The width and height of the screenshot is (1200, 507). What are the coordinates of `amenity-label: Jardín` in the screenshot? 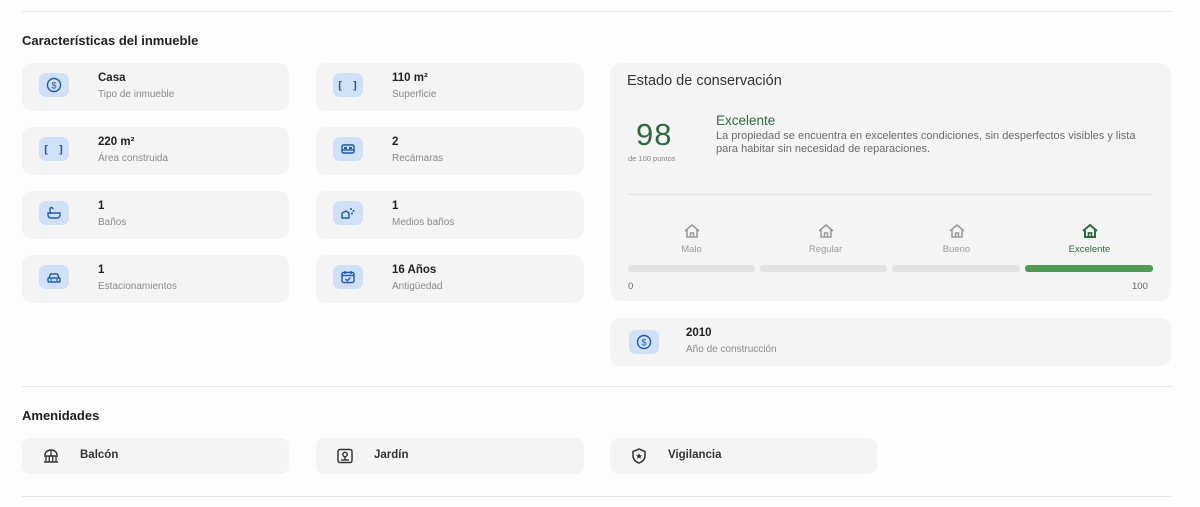 It's located at (391, 455).